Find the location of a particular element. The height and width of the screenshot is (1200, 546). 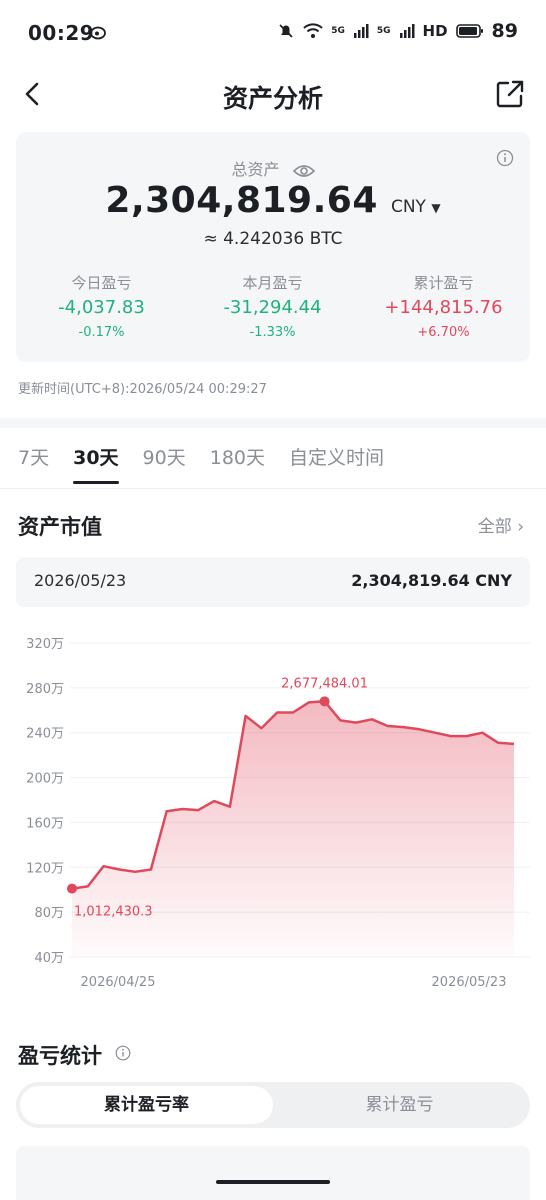

currency-label: CNY is located at coordinates (408, 207).